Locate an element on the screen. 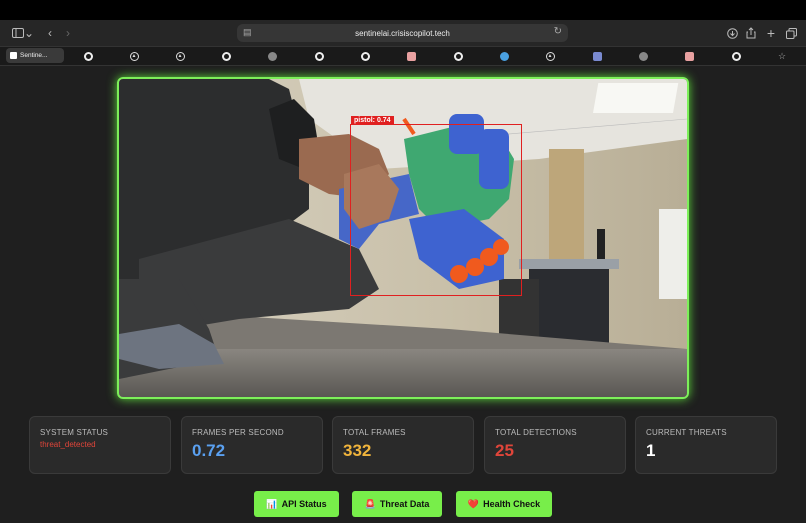 Image resolution: width=806 pixels, height=523 pixels. total-frames-label: TOTAL FRAMES is located at coordinates (374, 432).